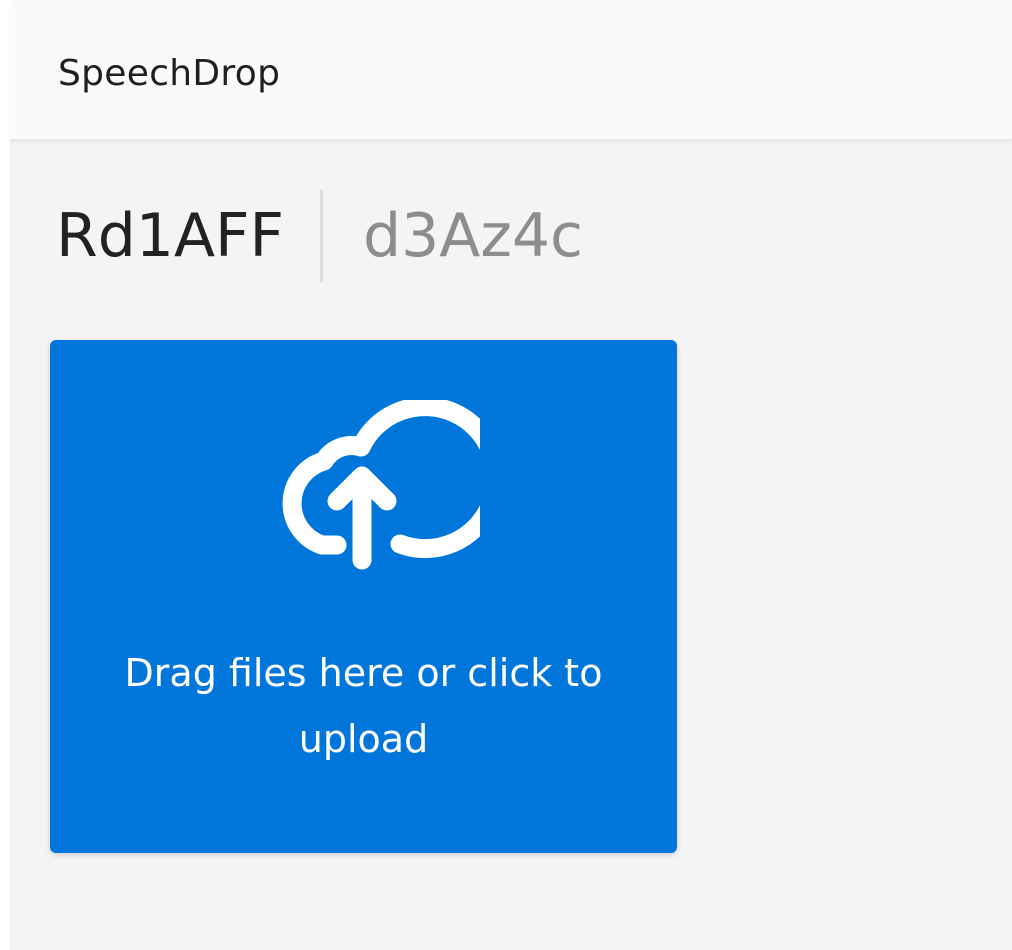 The width and height of the screenshot is (1012, 950). I want to click on upload-instructions: Drag files here or click to upload, so click(363, 706).